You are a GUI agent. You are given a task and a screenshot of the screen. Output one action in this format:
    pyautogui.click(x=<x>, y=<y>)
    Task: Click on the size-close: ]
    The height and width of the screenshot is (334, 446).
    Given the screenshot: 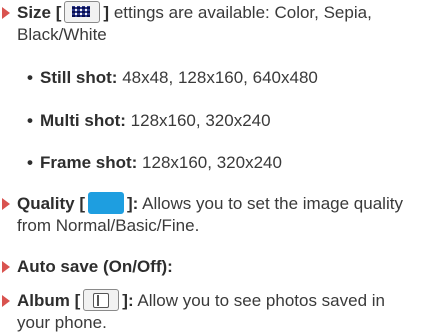 What is the action you would take?
    pyautogui.click(x=106, y=12)
    